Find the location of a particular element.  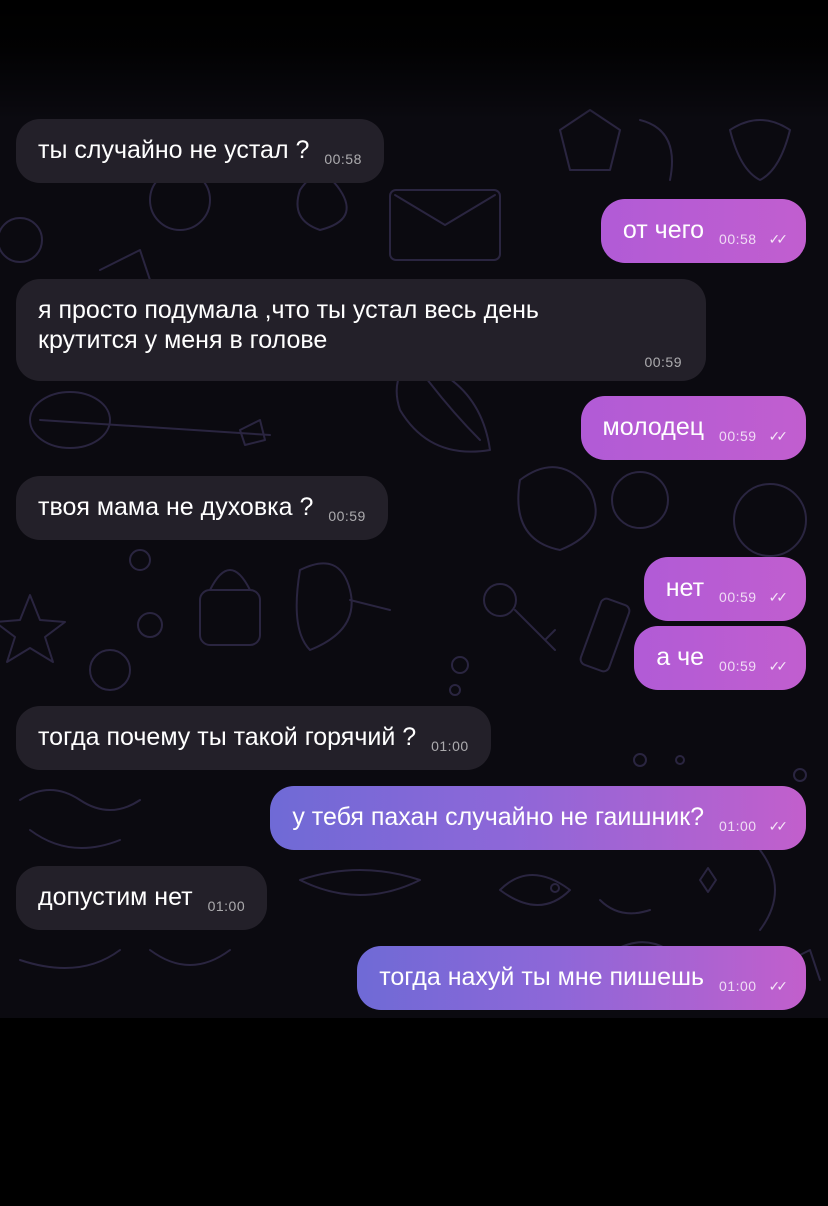

message-incoming: твоя мама не духовка ? 00:59 is located at coordinates (202, 508).